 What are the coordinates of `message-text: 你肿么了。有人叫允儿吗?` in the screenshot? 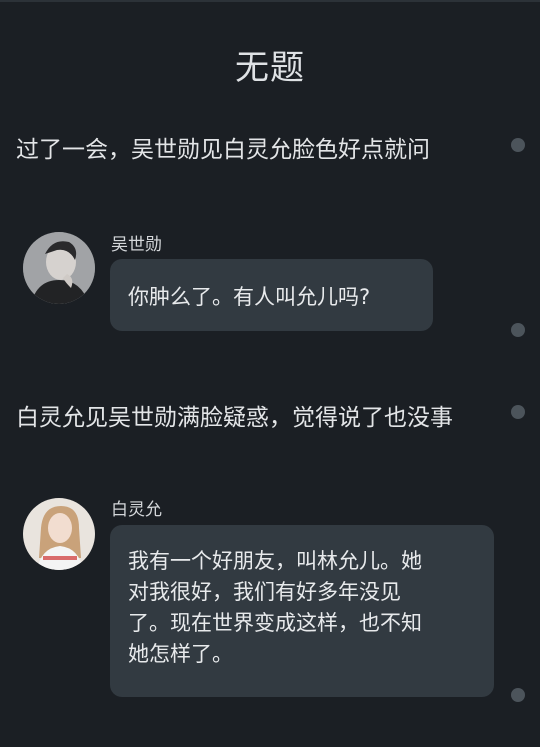 It's located at (249, 297).